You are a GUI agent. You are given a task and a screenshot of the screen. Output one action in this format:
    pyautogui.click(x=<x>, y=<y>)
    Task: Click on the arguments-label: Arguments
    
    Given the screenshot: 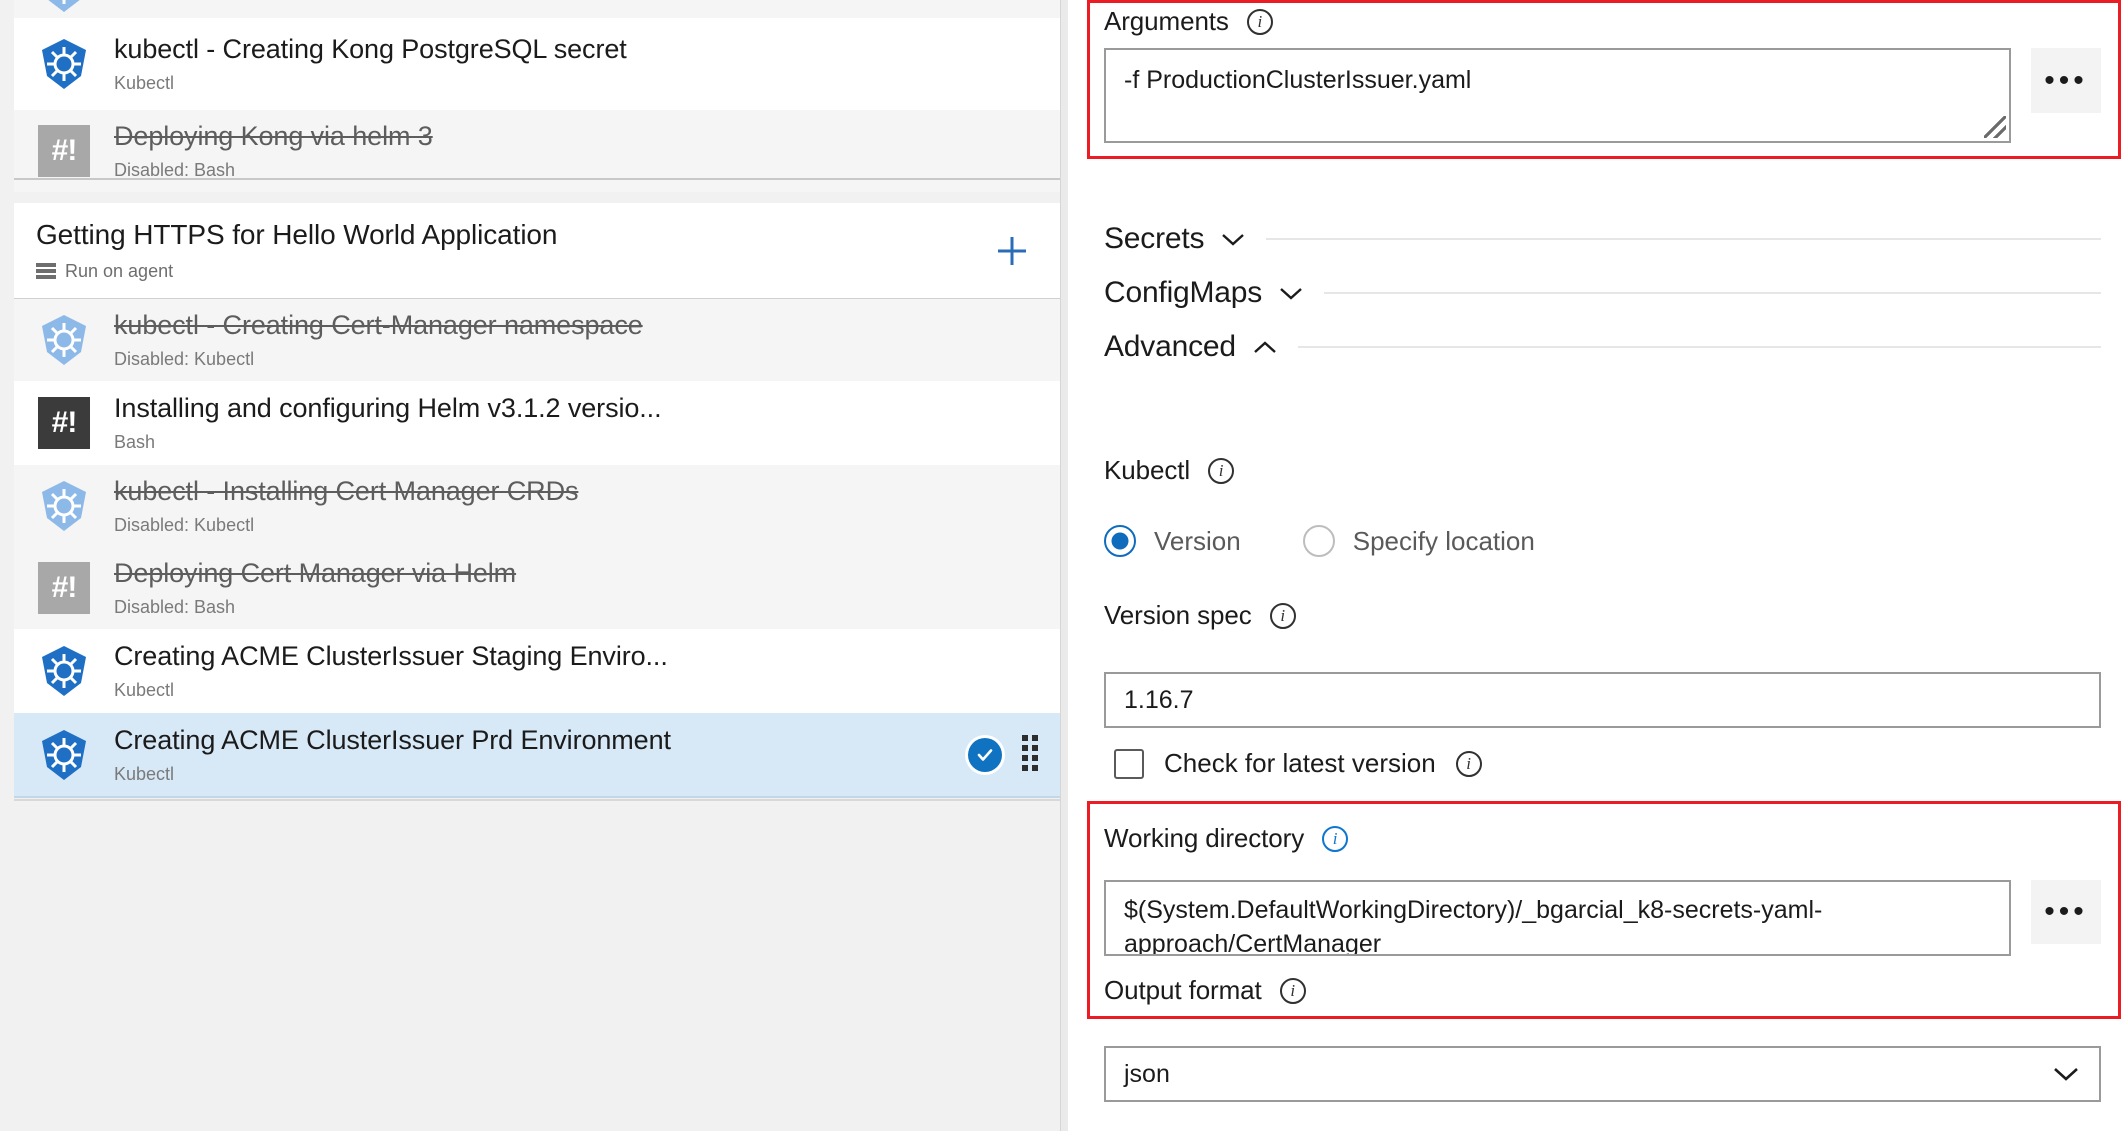 What is the action you would take?
    pyautogui.click(x=1166, y=21)
    